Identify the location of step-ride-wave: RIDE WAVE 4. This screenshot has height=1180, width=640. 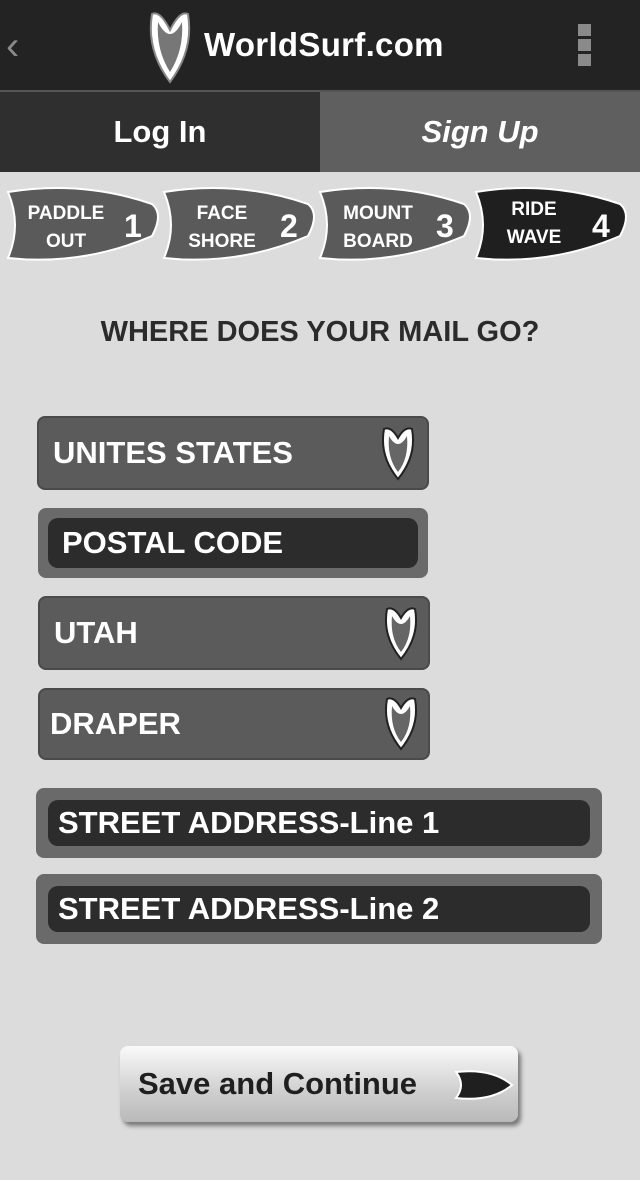
(552, 225).